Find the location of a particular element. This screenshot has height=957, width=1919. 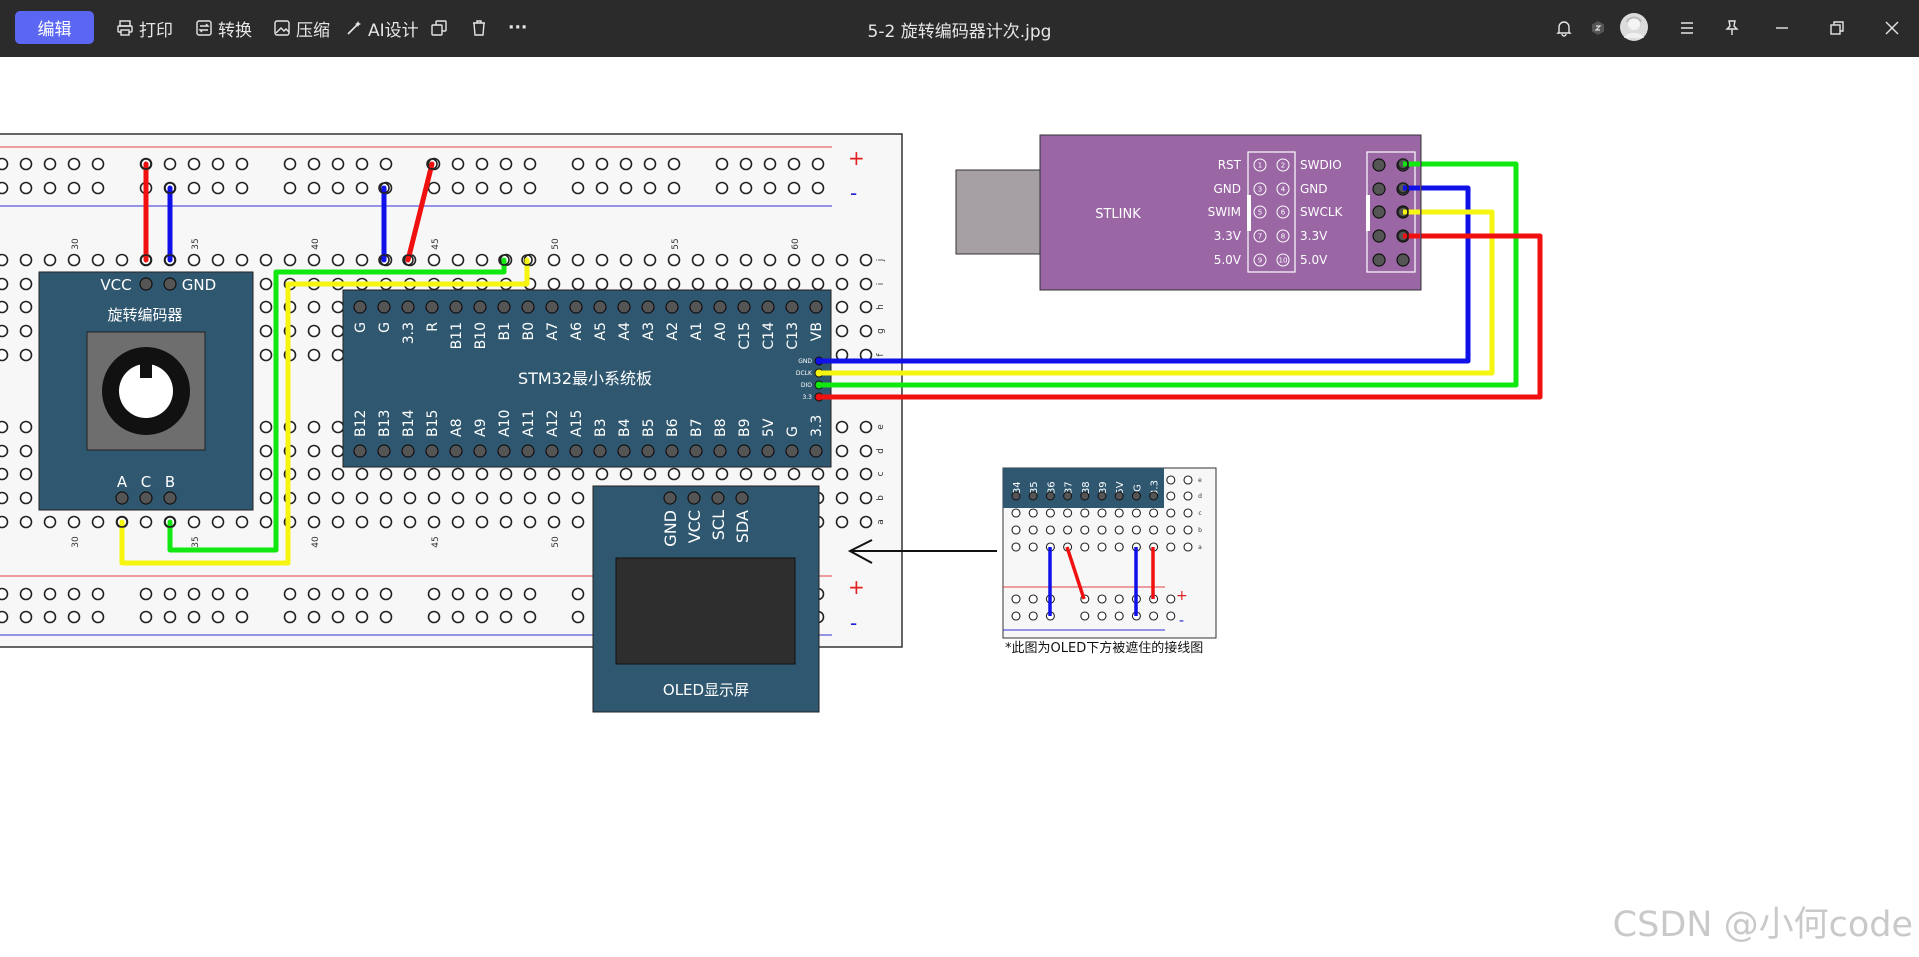

print-button: 打印 is located at coordinates (144, 28).